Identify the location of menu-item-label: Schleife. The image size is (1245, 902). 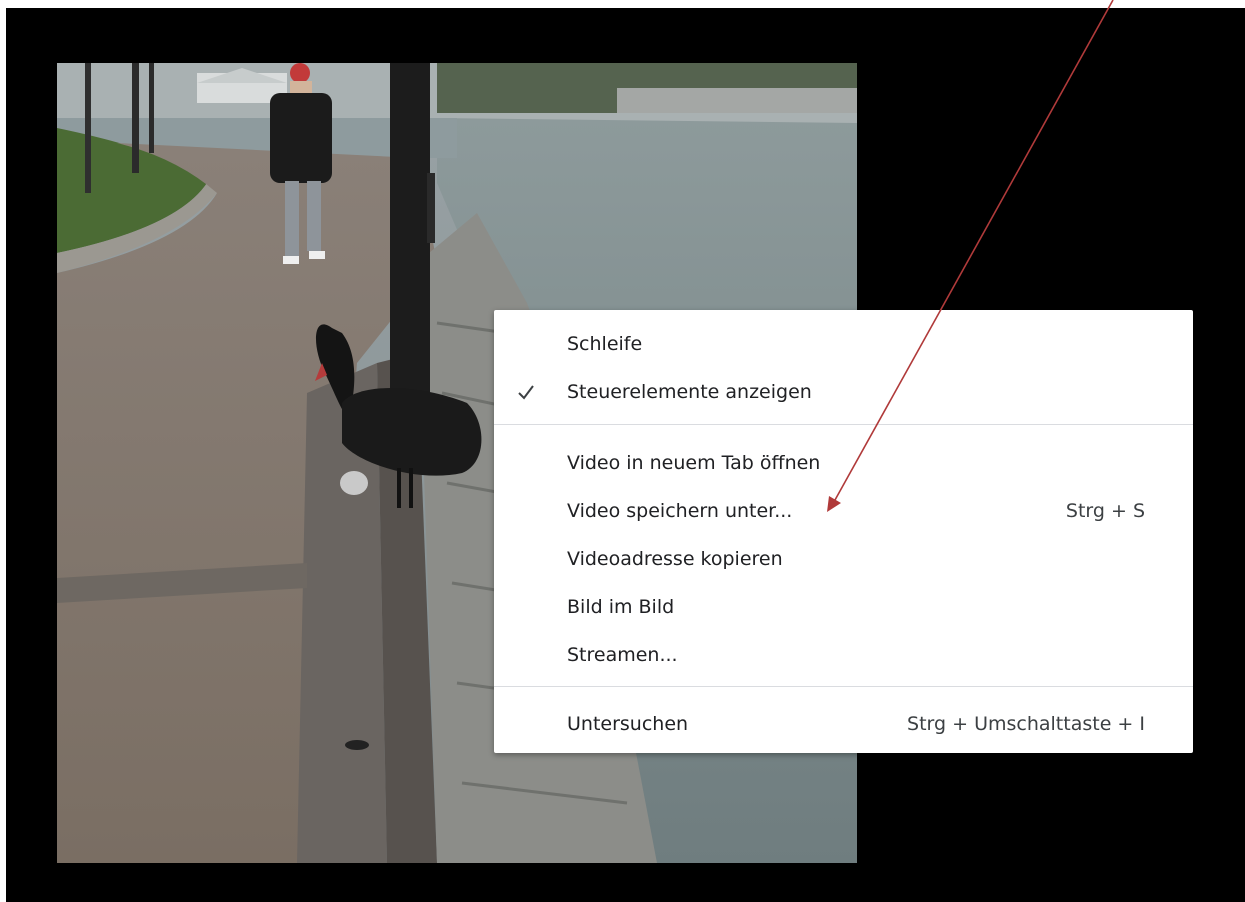
(605, 344).